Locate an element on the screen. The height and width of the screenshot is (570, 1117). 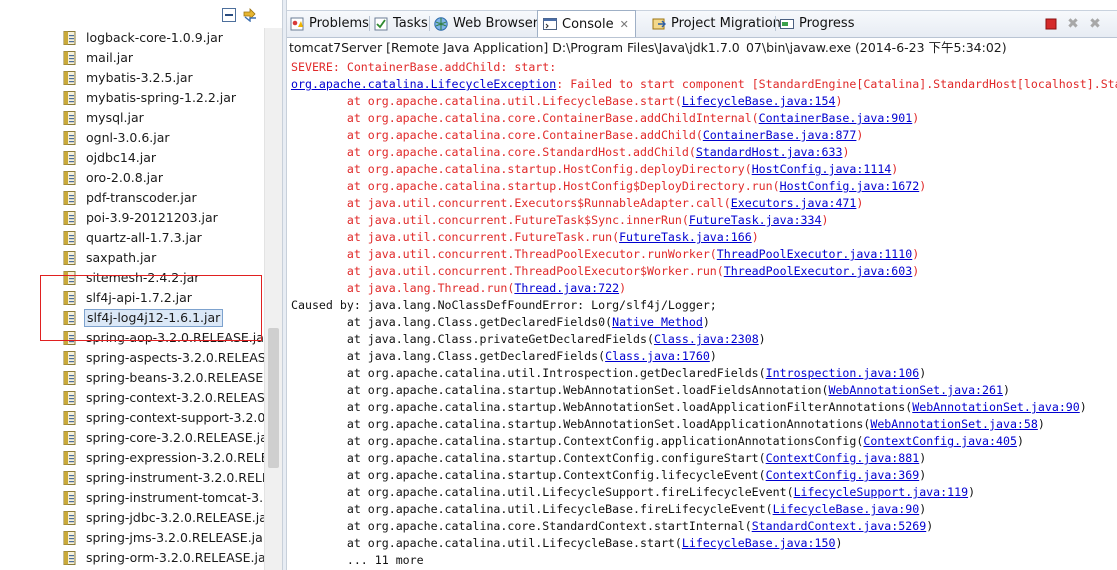
jar-item: pdf-transcoder.jar is located at coordinates (130, 198).